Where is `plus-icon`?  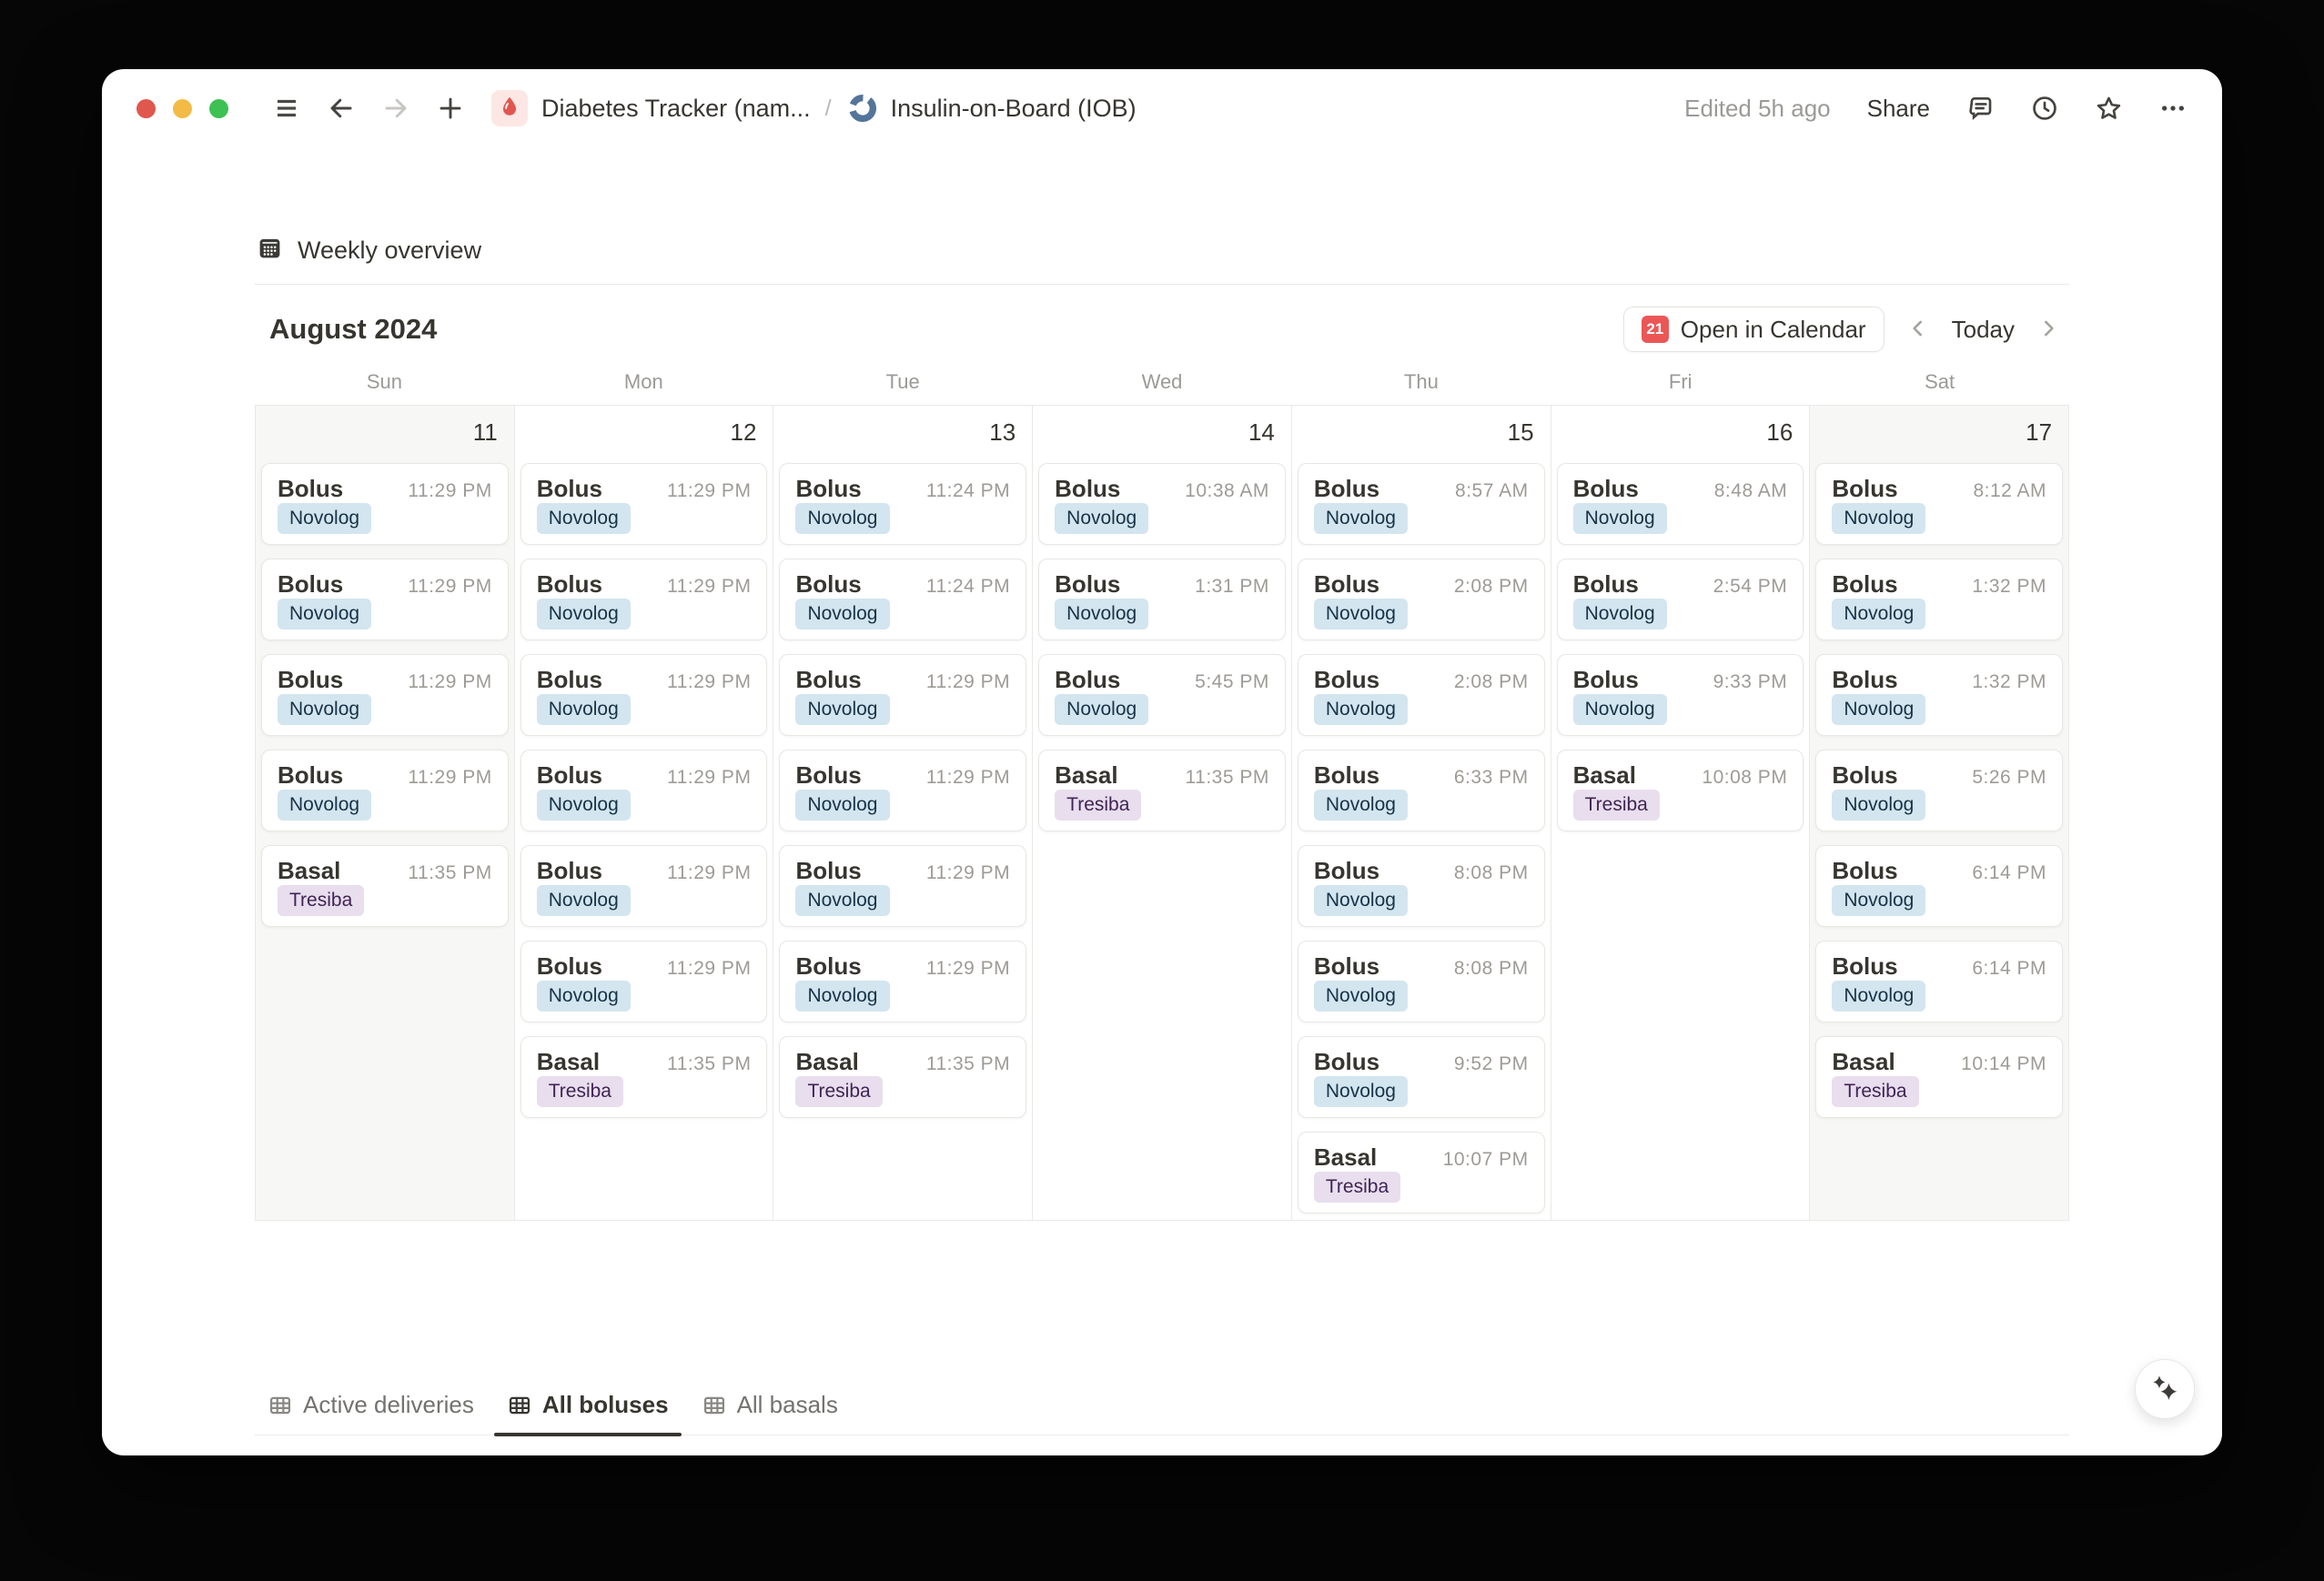
plus-icon is located at coordinates (450, 109).